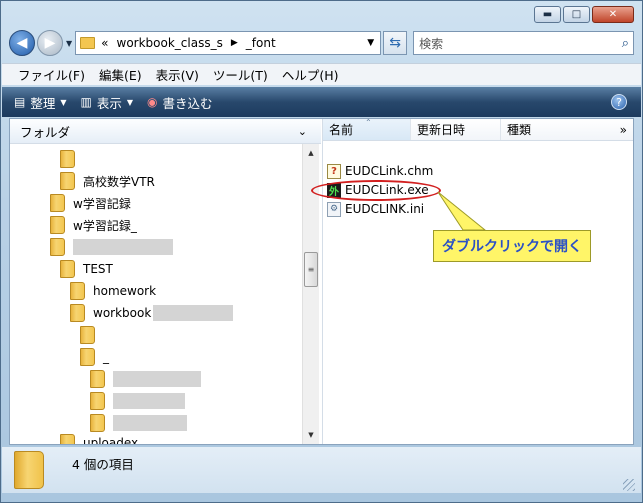 Image resolution: width=643 pixels, height=503 pixels. I want to click on scroll-thumb: ≡, so click(311, 269).